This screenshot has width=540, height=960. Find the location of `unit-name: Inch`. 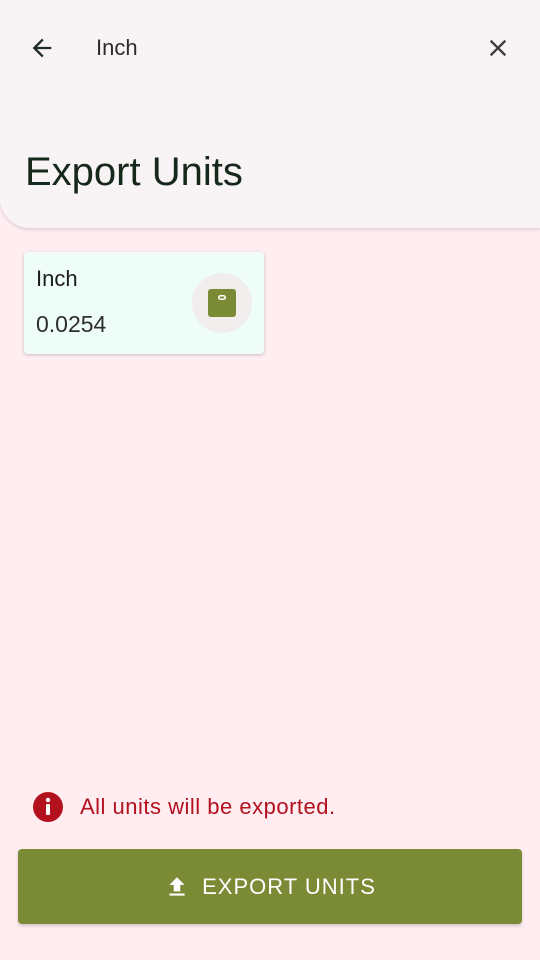

unit-name: Inch is located at coordinates (57, 278).